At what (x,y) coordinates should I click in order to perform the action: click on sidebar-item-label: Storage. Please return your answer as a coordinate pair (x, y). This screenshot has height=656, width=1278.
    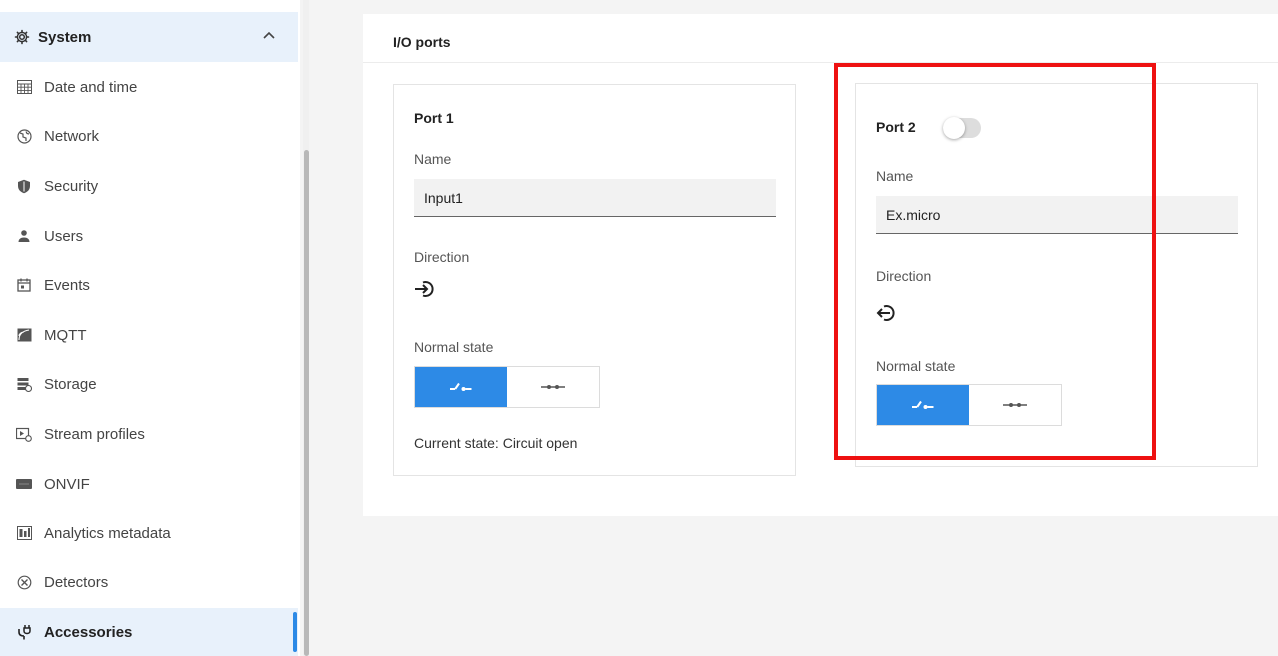
    Looking at the image, I should click on (70, 384).